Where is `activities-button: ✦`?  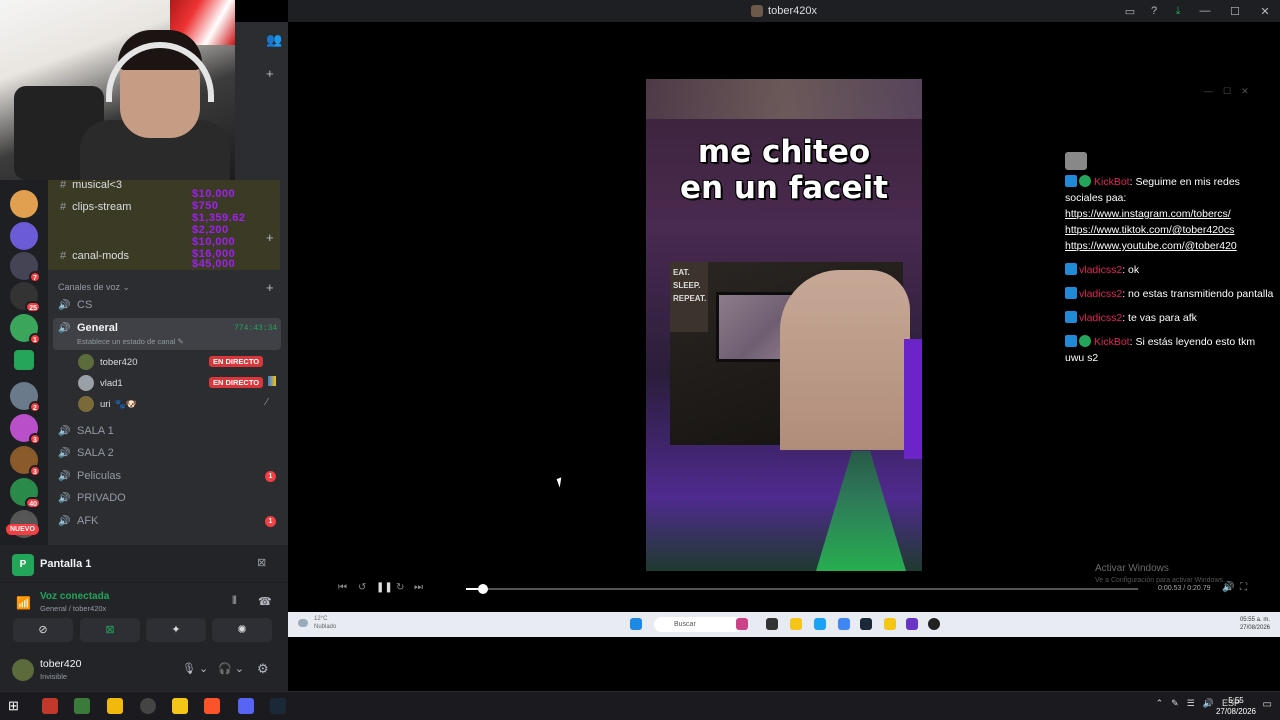
activities-button: ✦ is located at coordinates (176, 630).